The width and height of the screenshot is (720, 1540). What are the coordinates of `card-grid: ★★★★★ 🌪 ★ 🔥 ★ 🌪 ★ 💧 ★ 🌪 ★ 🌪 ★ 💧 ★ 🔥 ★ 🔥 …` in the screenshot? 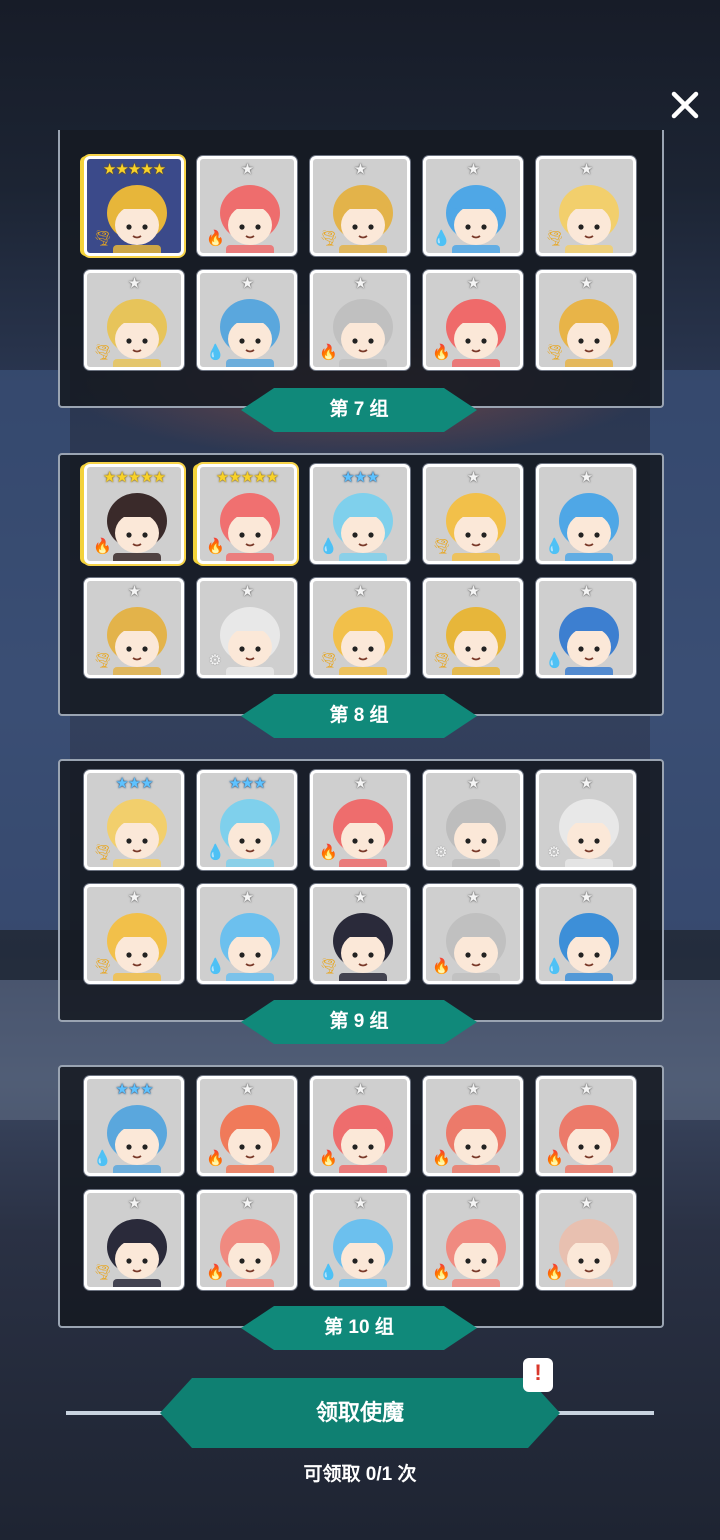 It's located at (362, 263).